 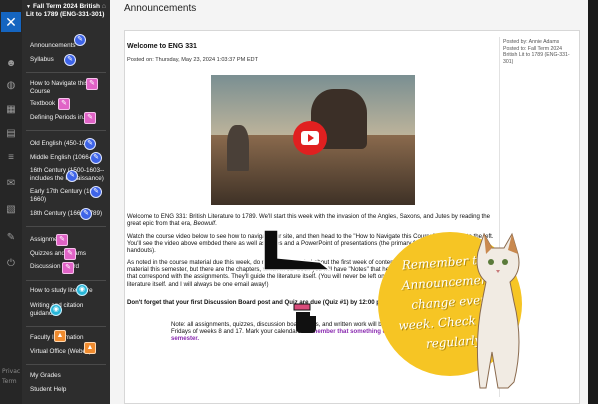 What do you see at coordinates (310, 138) in the screenshot?
I see `youtube-play-icon` at bounding box center [310, 138].